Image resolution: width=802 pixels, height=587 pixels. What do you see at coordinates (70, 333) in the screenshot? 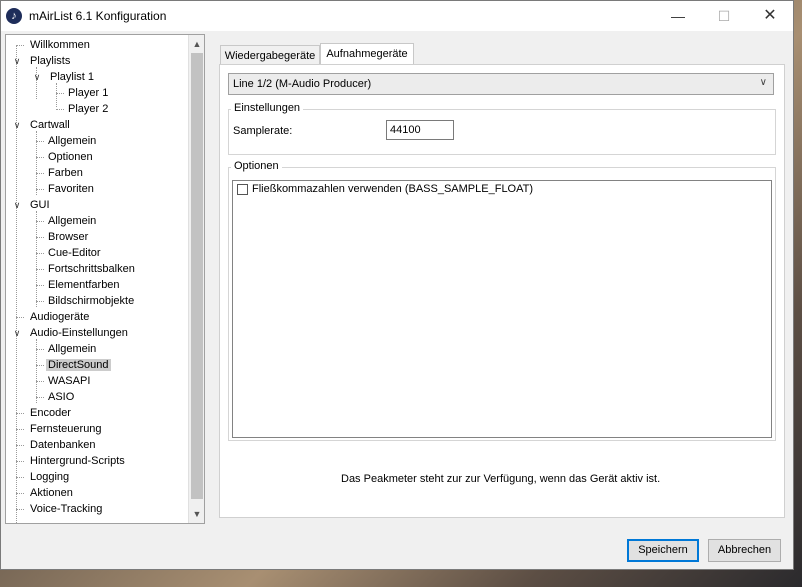
I see `tree-item-audio-einstellungen: ∨ Audio-Einstellungen` at bounding box center [70, 333].